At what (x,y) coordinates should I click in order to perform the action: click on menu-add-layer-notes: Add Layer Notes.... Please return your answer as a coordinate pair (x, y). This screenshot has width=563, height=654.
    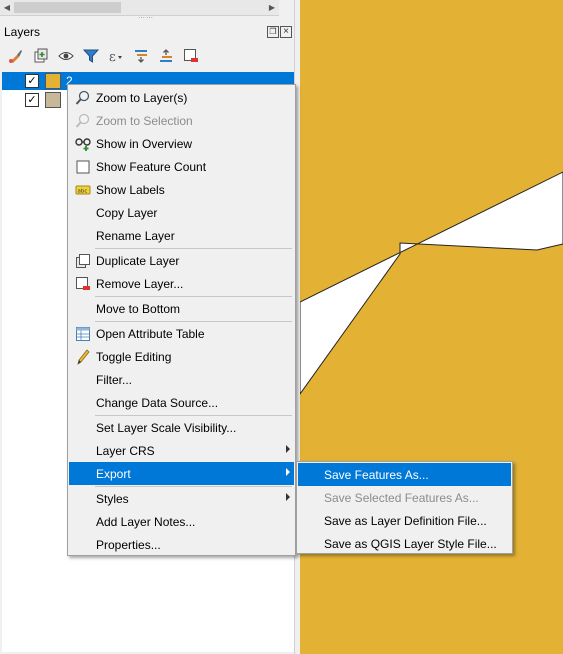
    Looking at the image, I should click on (181, 521).